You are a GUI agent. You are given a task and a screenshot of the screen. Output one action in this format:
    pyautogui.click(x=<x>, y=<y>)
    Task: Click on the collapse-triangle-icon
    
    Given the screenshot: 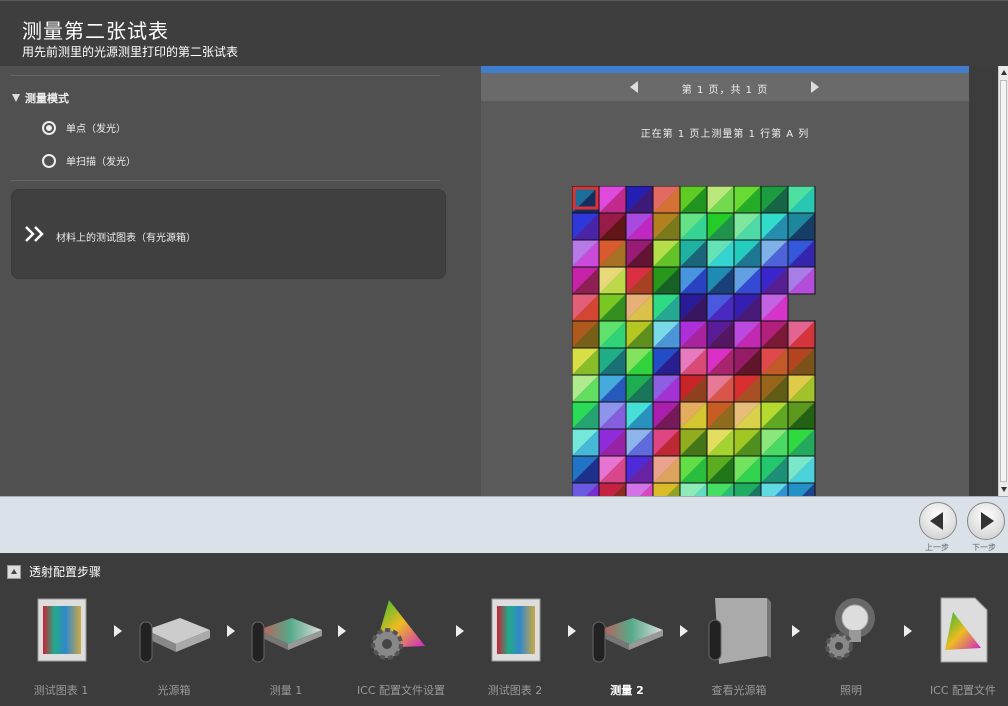 What is the action you would take?
    pyautogui.click(x=16, y=98)
    